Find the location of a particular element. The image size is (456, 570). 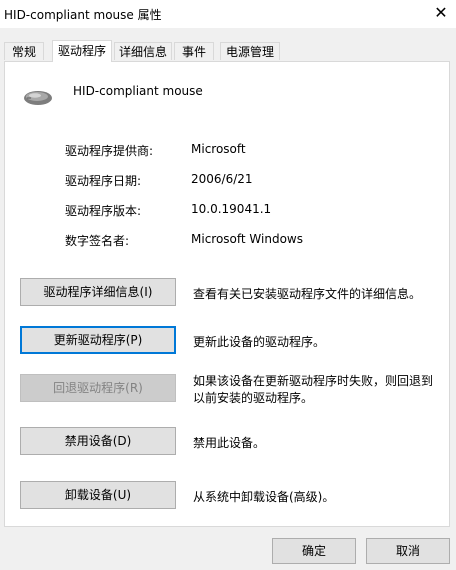

driver-details-description: 查看有关已安装驱动程序文件的详细信息。 is located at coordinates (307, 294).